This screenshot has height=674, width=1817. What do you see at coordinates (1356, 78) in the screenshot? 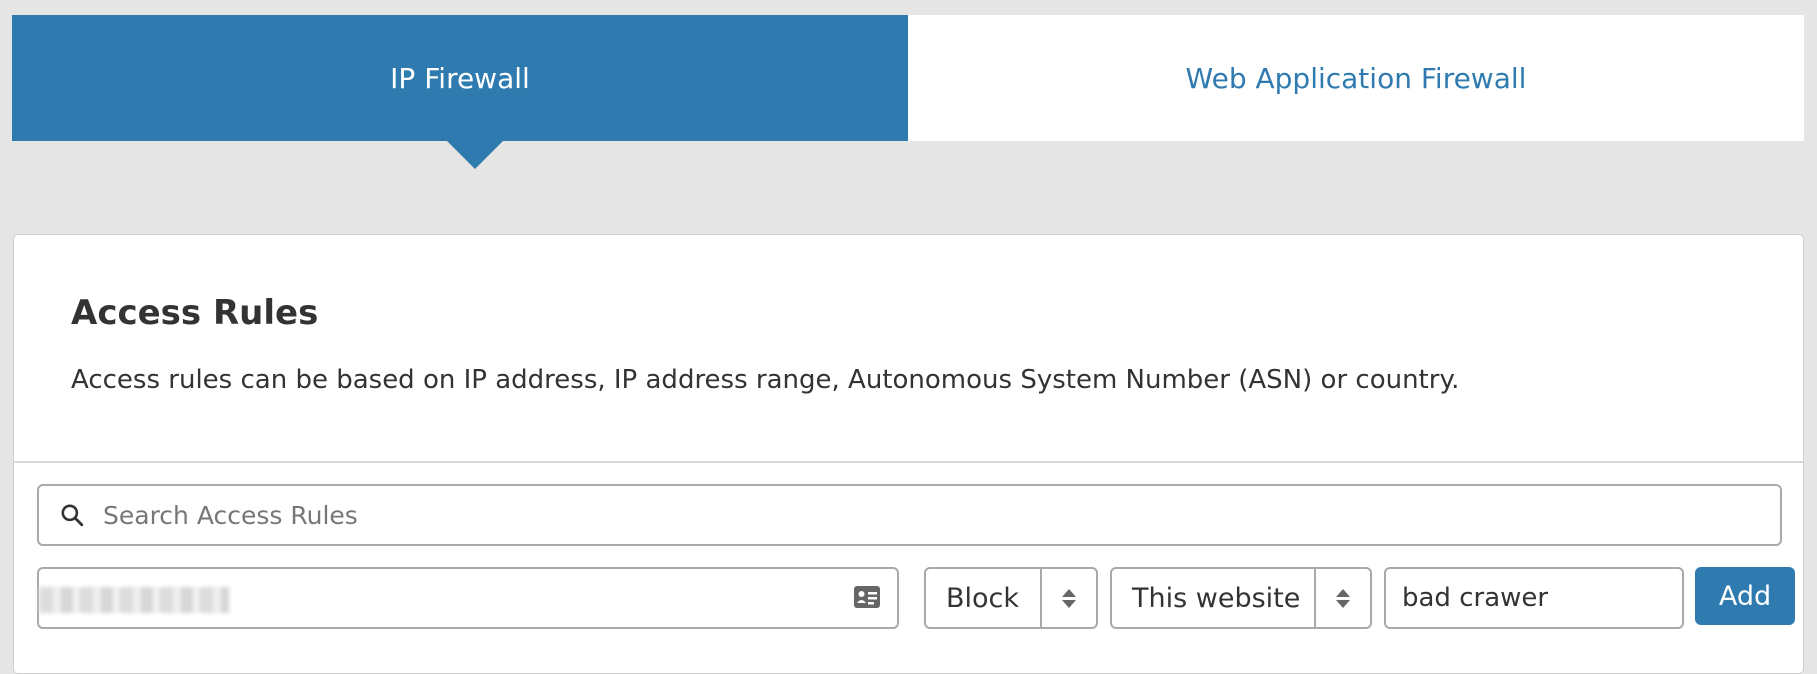
I see `tab-web-application-firewall: Web Application Firewall` at bounding box center [1356, 78].